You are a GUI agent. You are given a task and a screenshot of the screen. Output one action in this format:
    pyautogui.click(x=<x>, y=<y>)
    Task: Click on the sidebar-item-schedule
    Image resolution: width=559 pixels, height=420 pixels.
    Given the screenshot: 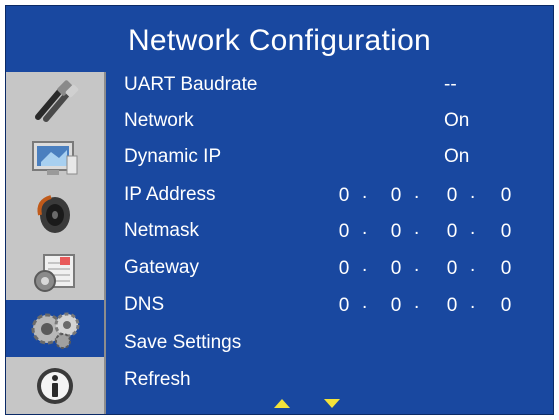 What is the action you would take?
    pyautogui.click(x=55, y=271)
    